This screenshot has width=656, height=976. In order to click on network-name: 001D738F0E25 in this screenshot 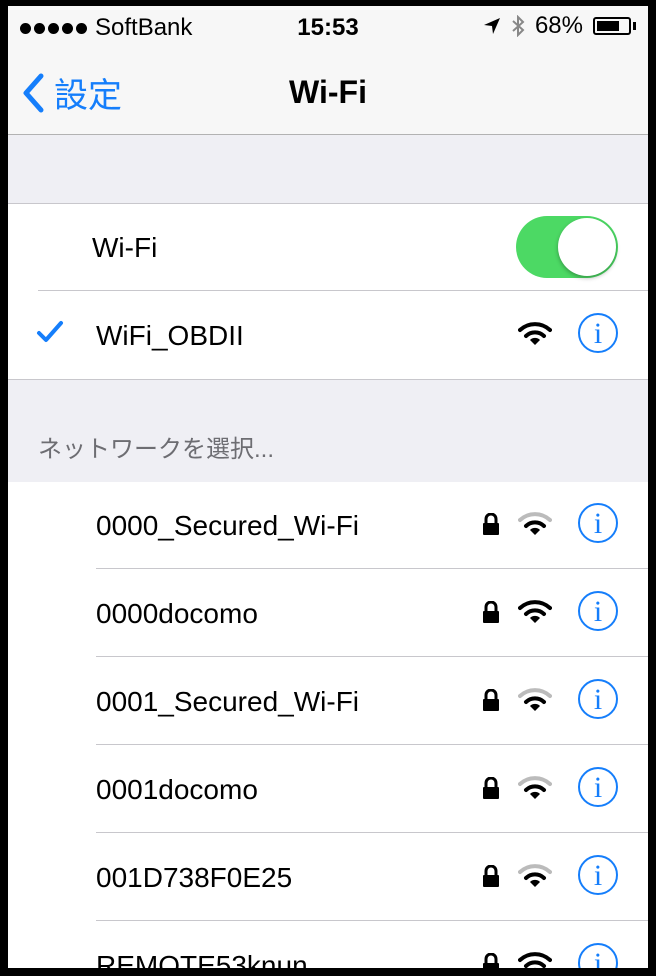, I will do `click(194, 877)`.